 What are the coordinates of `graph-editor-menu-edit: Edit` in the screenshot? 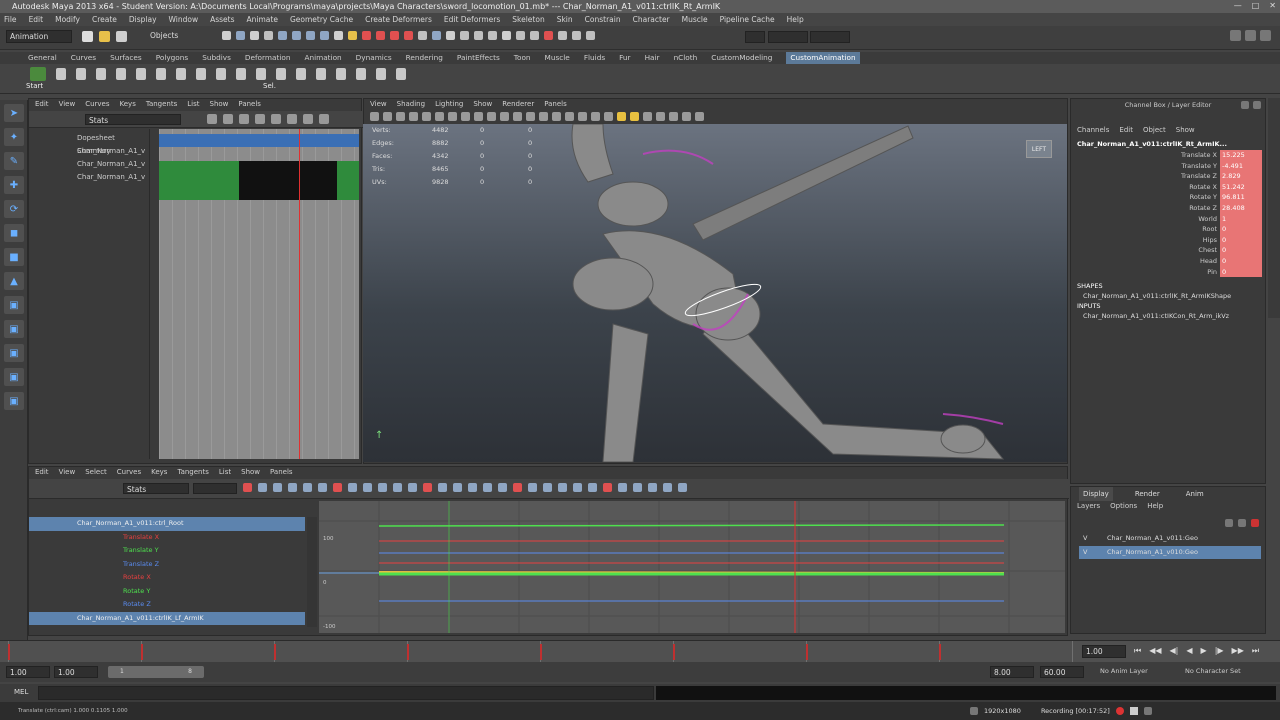 It's located at (42, 472).